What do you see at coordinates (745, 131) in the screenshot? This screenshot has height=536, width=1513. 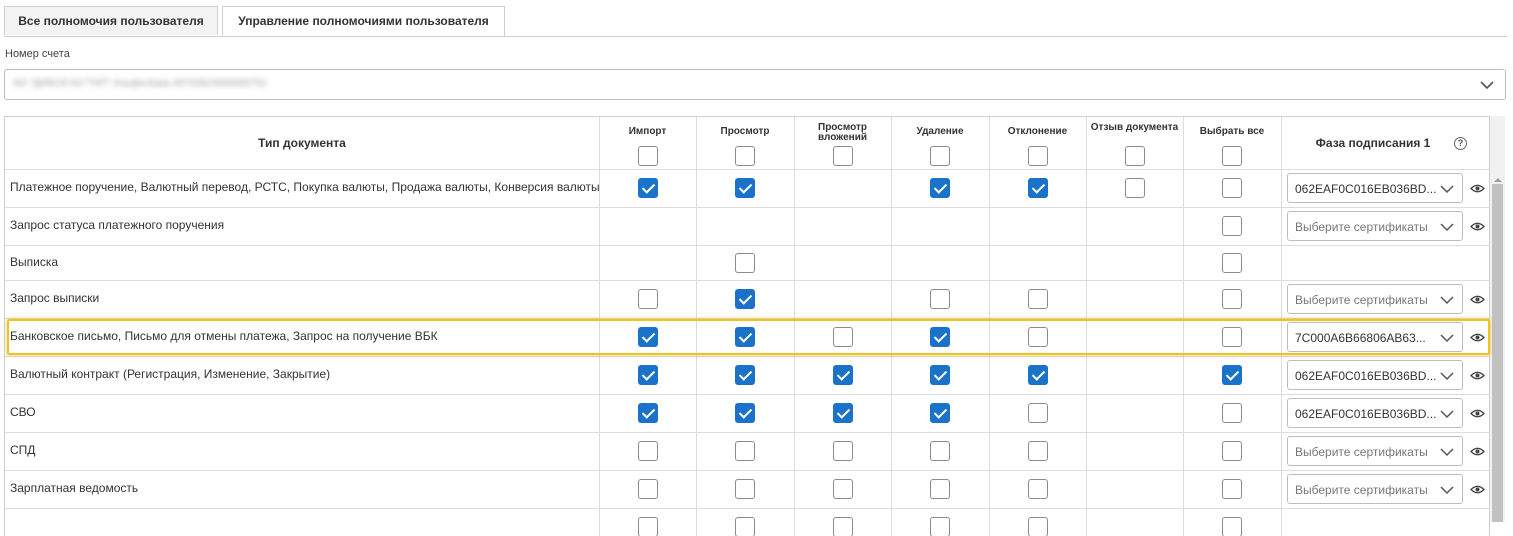 I see `header-view: Просмотр` at bounding box center [745, 131].